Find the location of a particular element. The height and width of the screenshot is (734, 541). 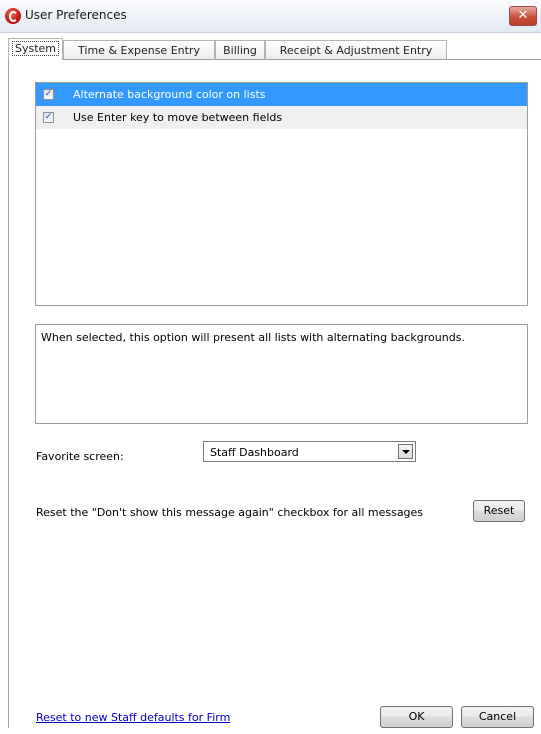

reset-button-label: Reset is located at coordinates (499, 510).